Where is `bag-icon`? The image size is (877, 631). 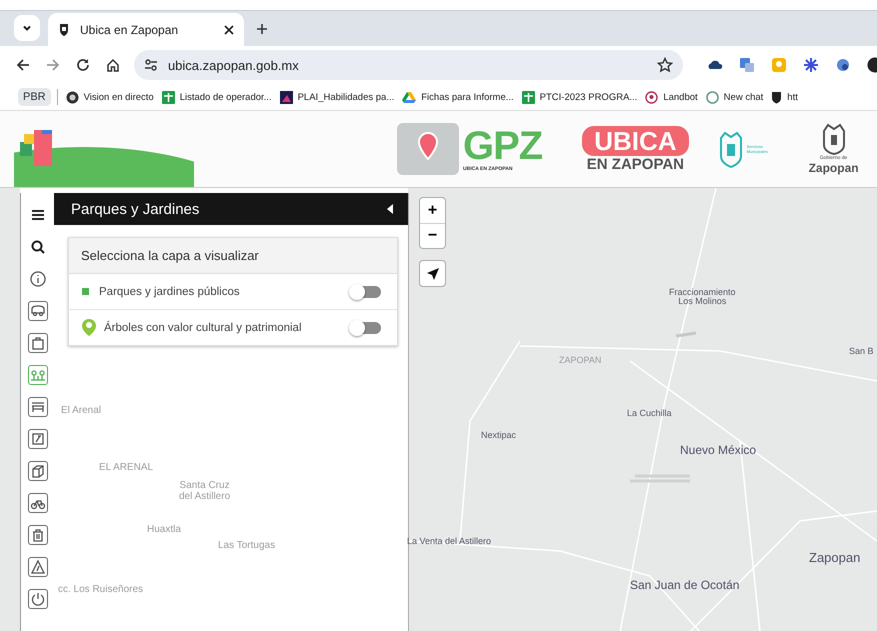 bag-icon is located at coordinates (38, 343).